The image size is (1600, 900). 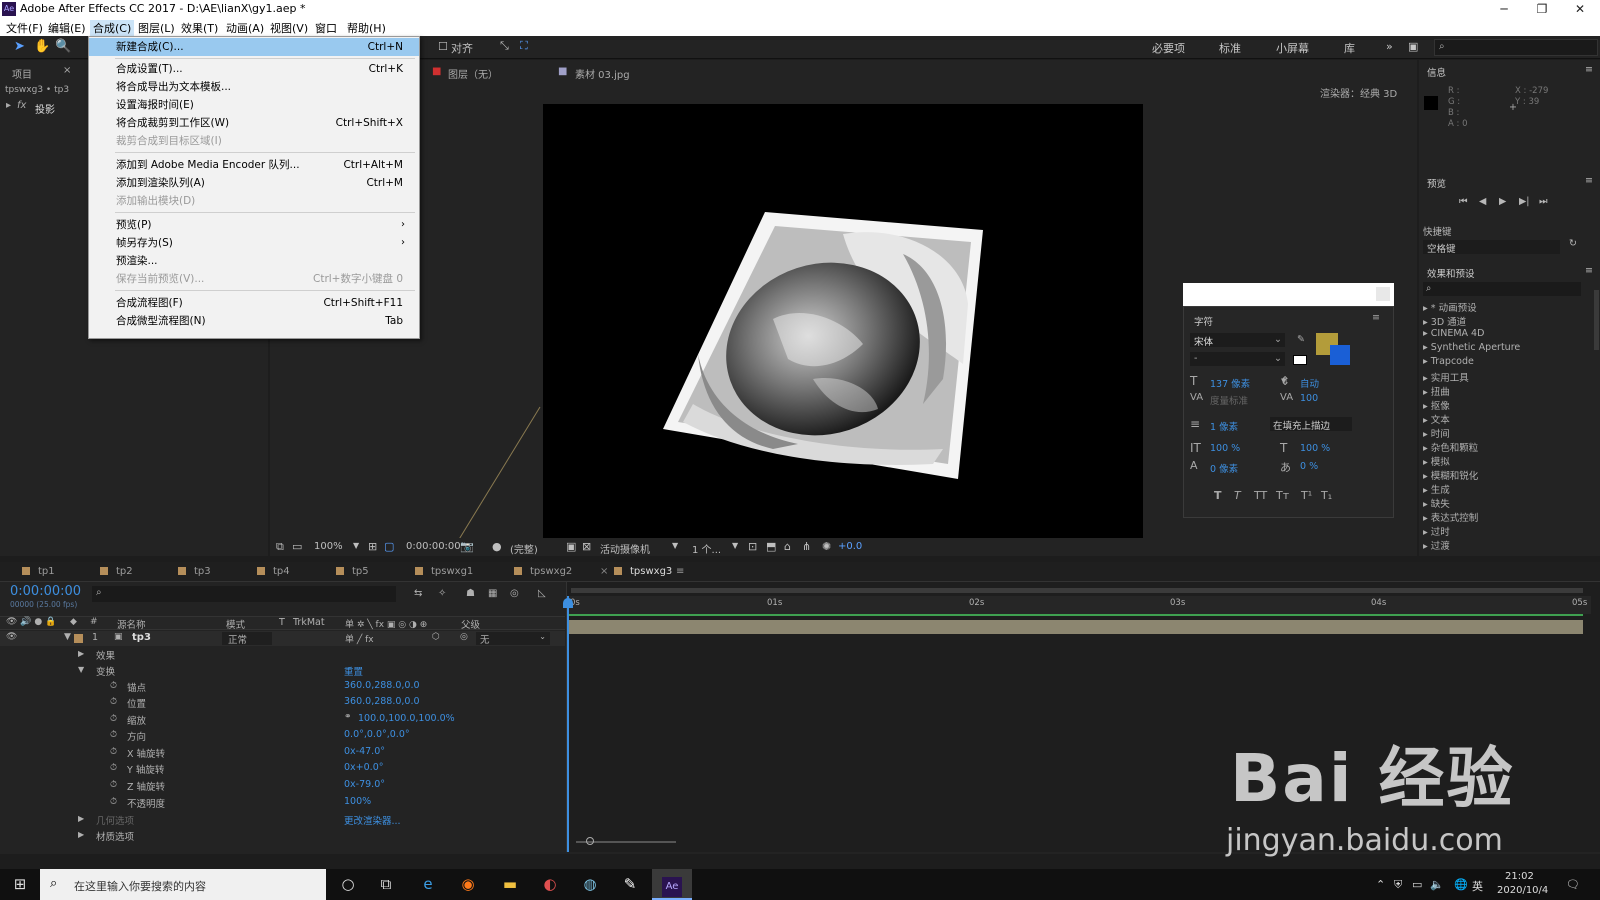 What do you see at coordinates (67, 70) in the screenshot?
I see `close-icon: ×` at bounding box center [67, 70].